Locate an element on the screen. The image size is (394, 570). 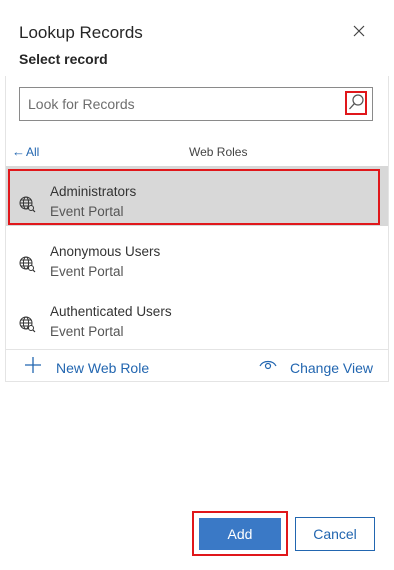
add-button-highlight: Add is located at coordinates (240, 533).